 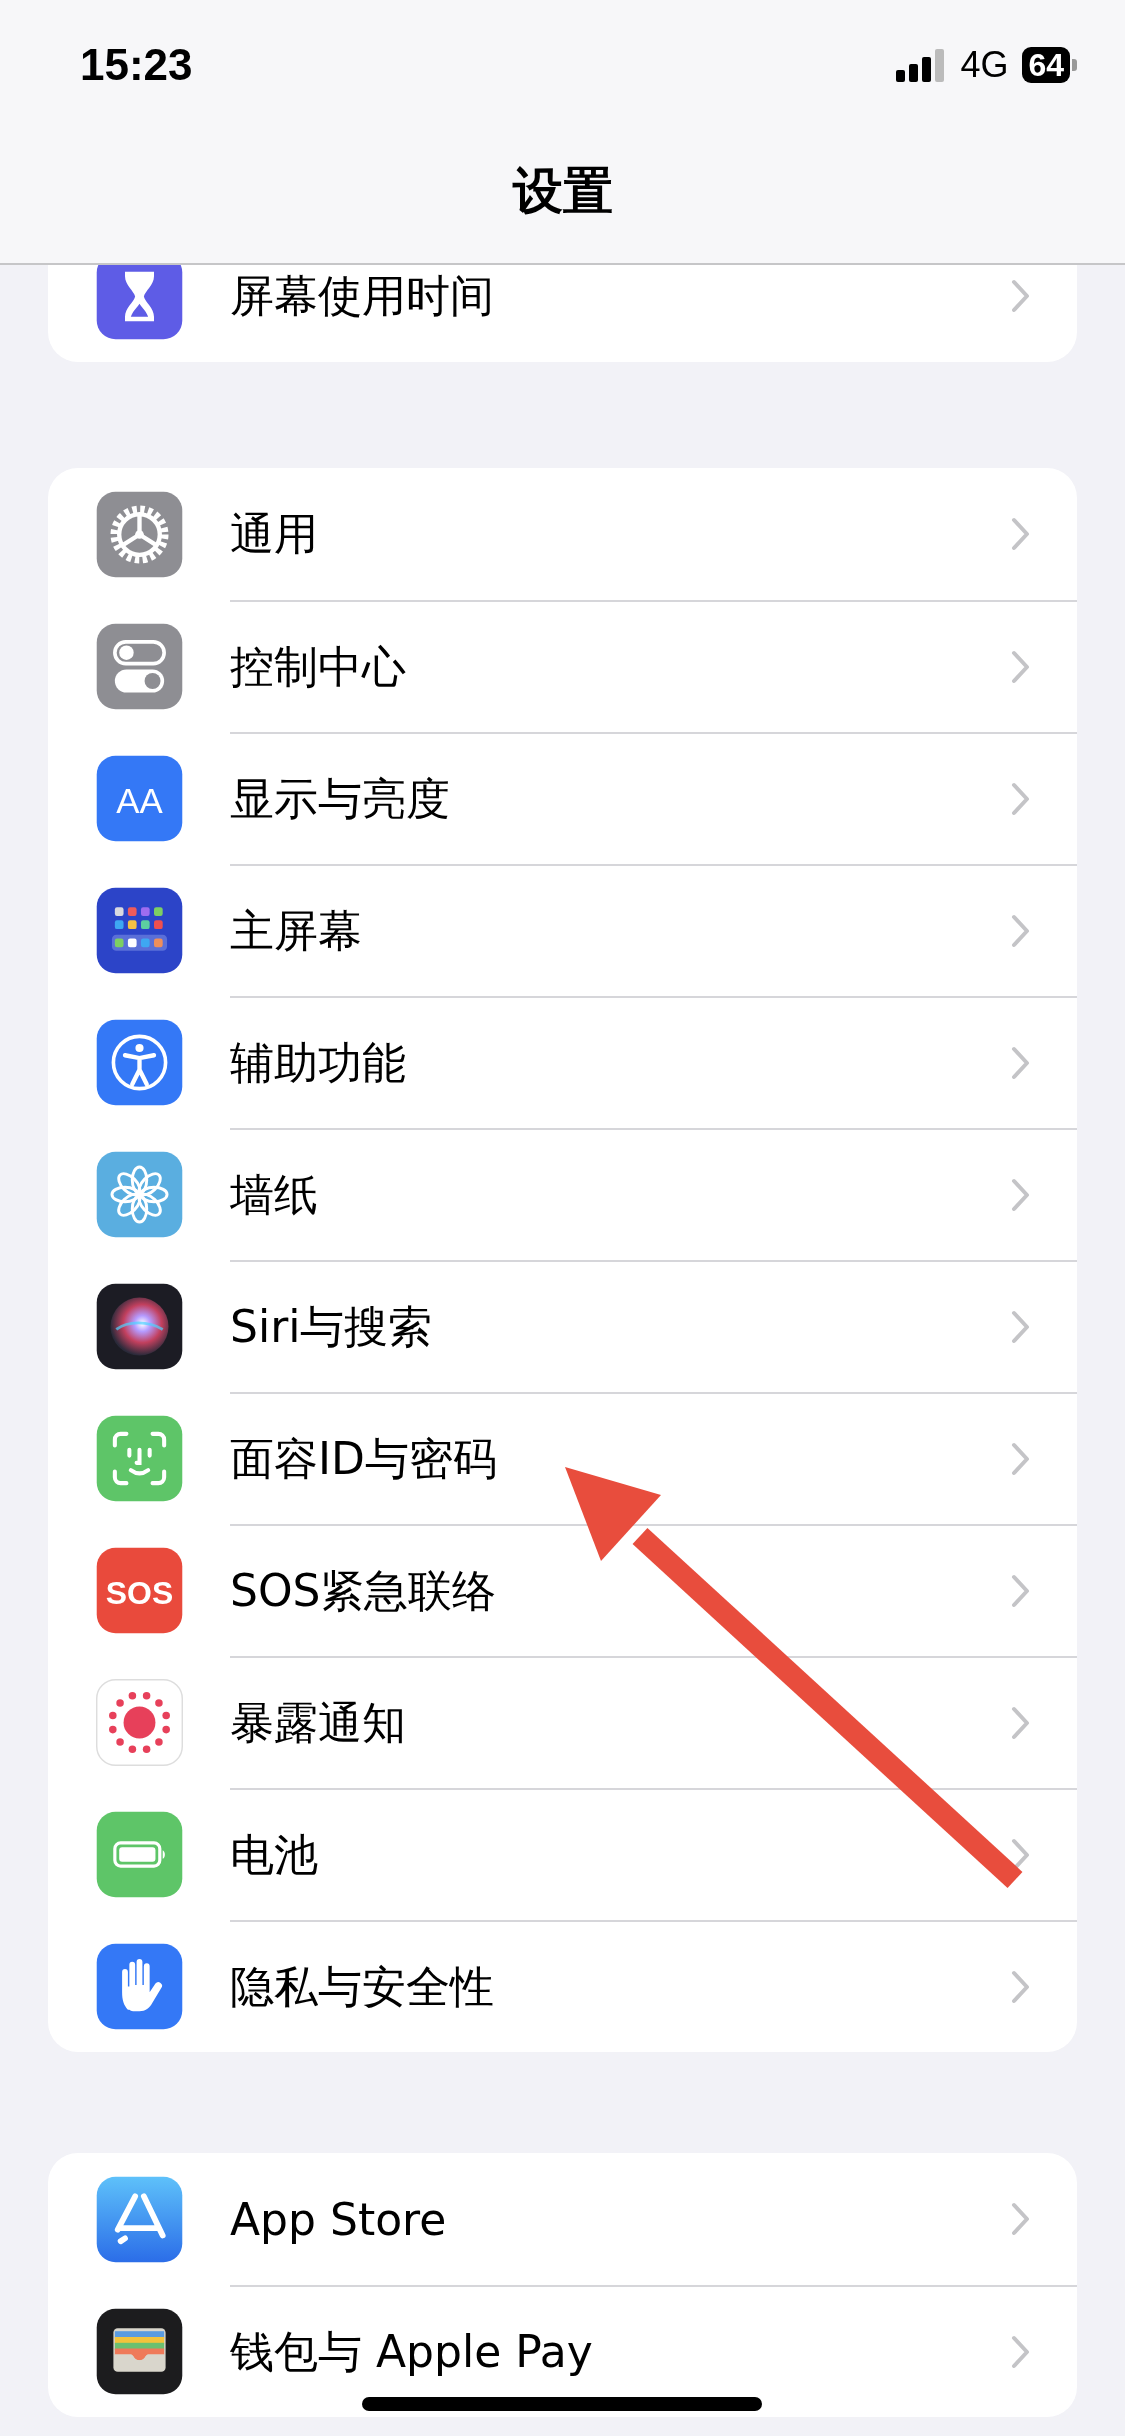 I want to click on settings-row: 辅助功能, so click(x=562, y=1062).